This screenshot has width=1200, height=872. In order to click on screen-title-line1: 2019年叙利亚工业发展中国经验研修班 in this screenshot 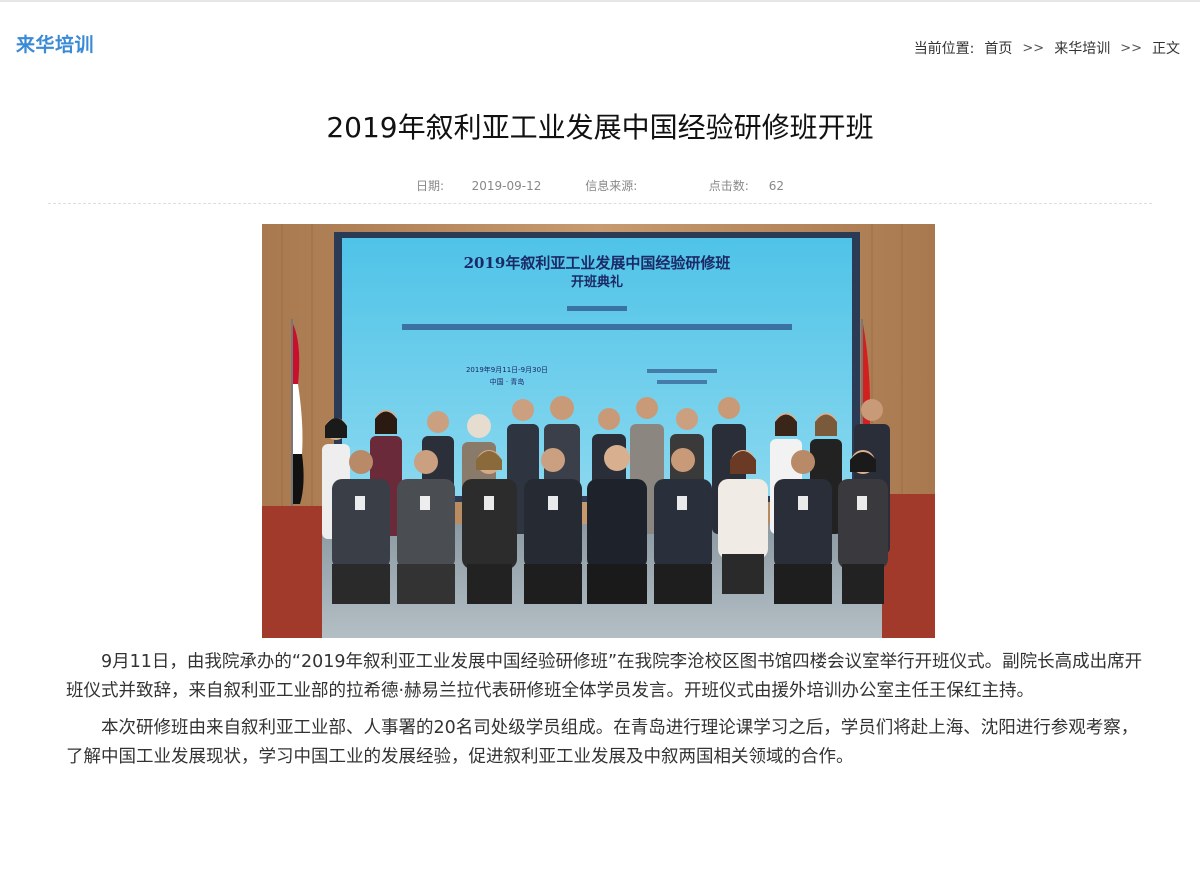, I will do `click(597, 263)`.